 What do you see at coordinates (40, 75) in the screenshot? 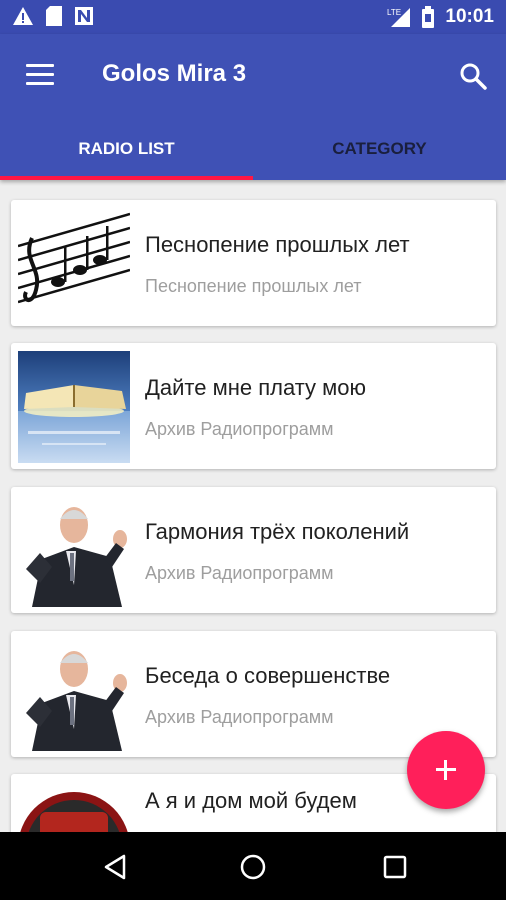
I see `hamburger-menu-icon` at bounding box center [40, 75].